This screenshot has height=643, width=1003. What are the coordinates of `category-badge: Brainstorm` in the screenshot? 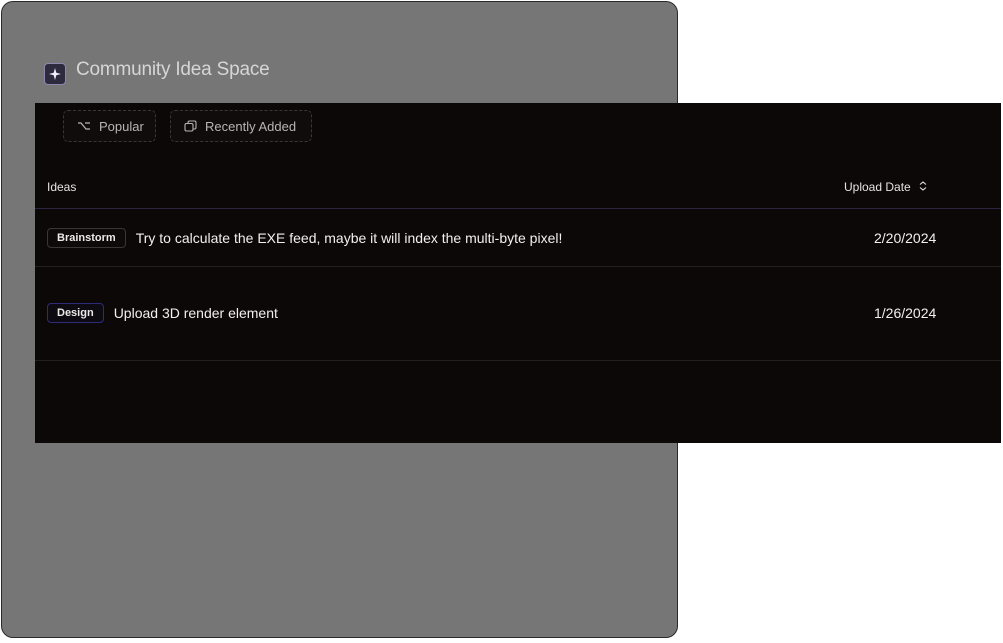 It's located at (86, 238).